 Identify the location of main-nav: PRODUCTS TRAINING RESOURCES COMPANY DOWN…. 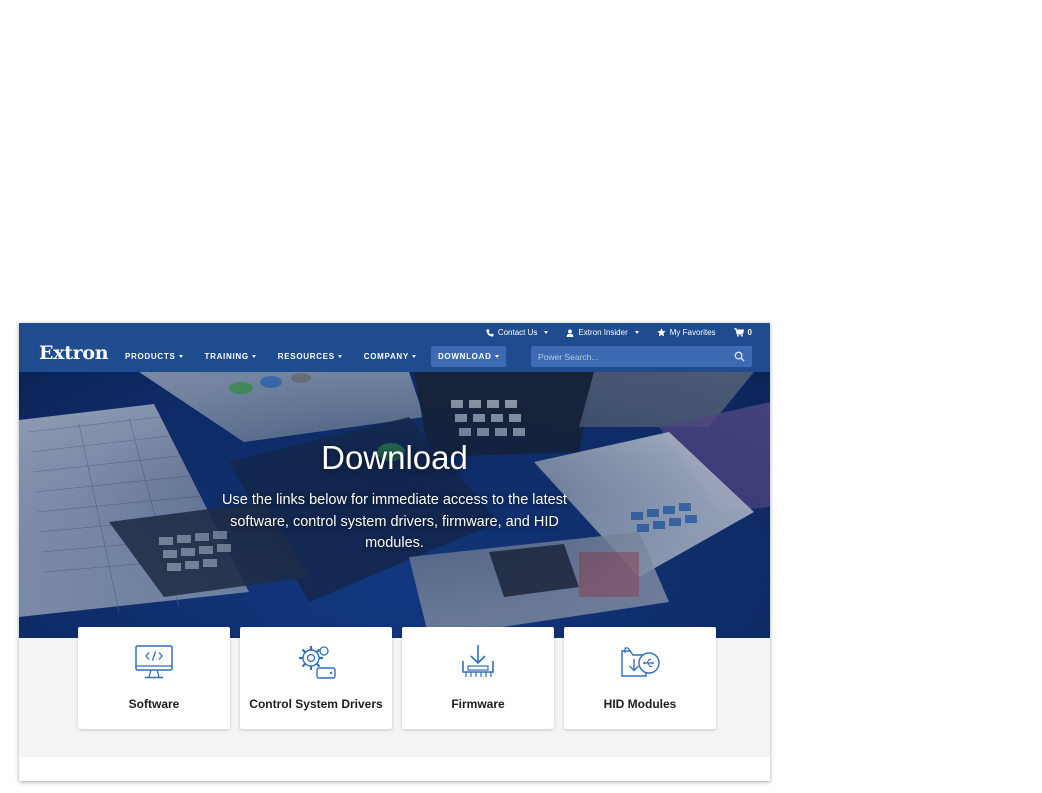
(316, 356).